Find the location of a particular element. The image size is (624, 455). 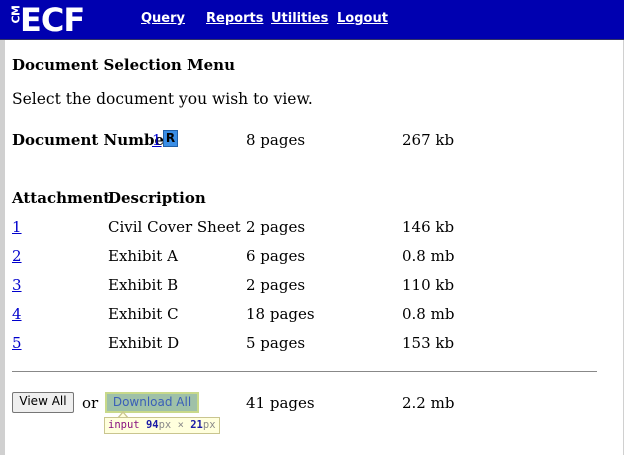

logo-text: ECF is located at coordinates (52, 20).